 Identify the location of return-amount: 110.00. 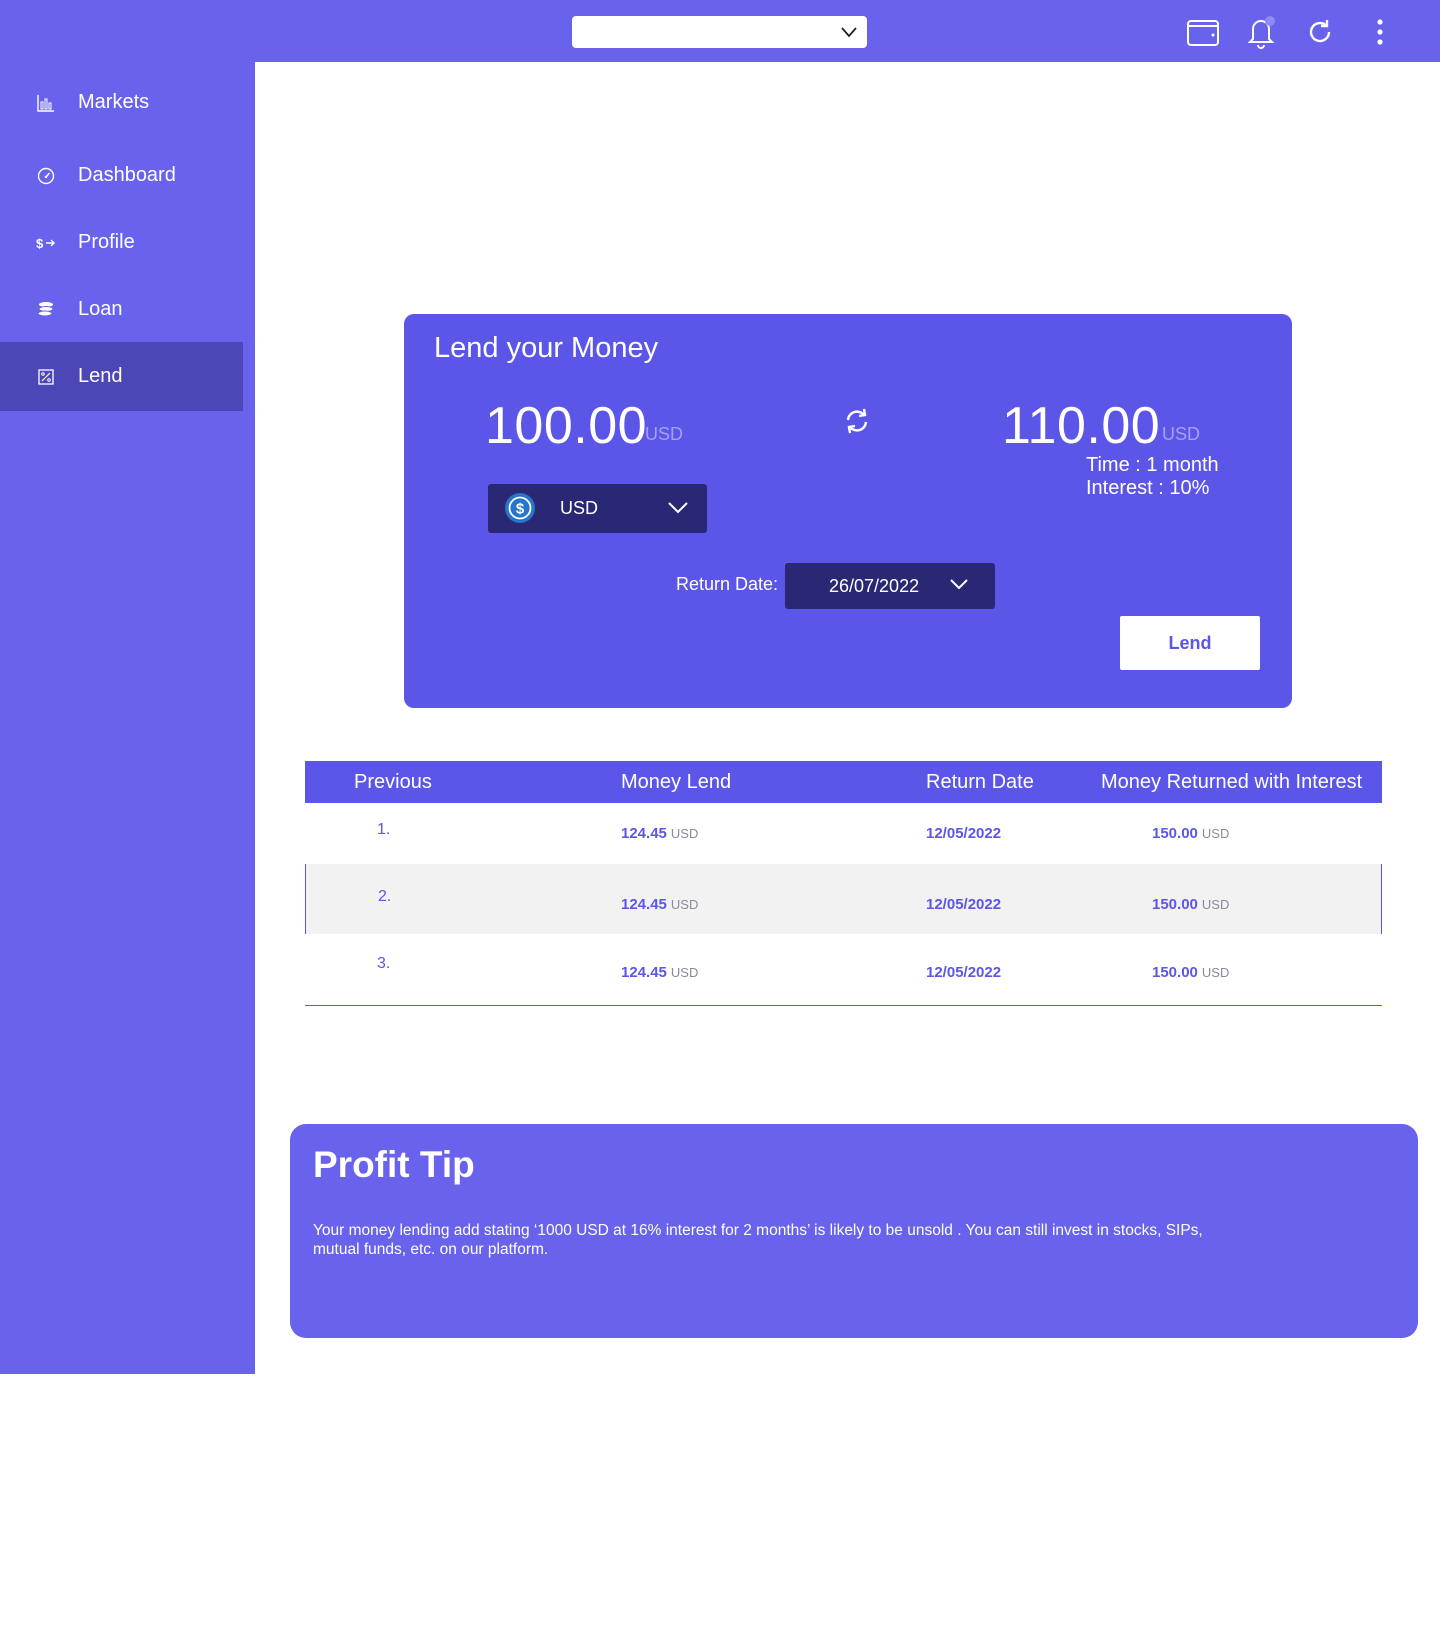
(1081, 426).